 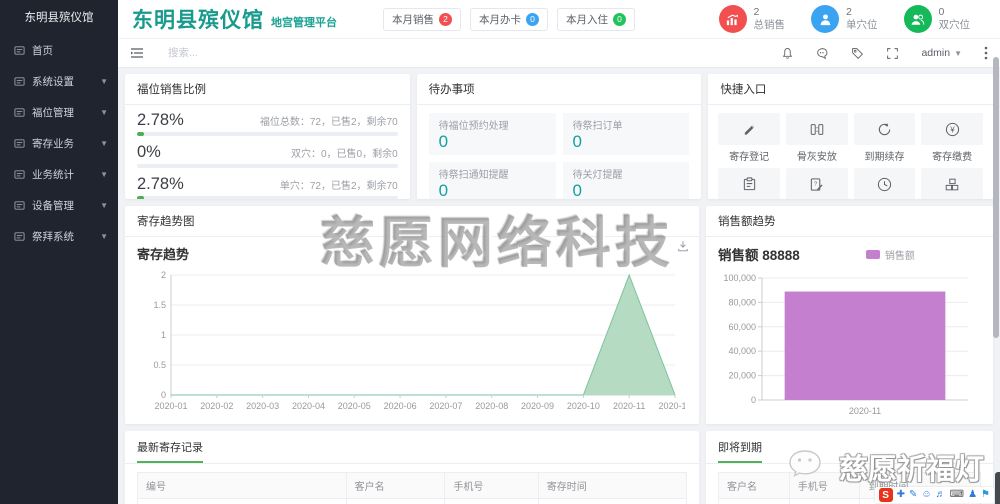 What do you see at coordinates (626, 134) in the screenshot?
I see `todo-item: 待祭扫订单 0` at bounding box center [626, 134].